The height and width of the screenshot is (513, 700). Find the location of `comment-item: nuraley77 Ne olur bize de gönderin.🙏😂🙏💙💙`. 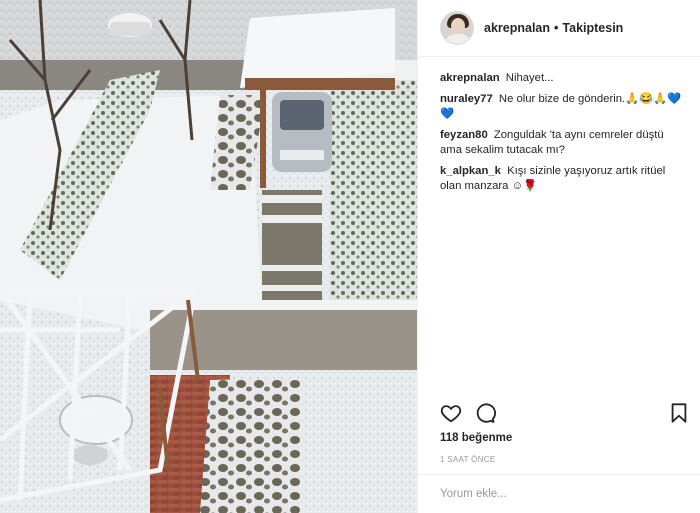

comment-item: nuraley77 Ne olur bize de gönderin.🙏😂🙏💙💙 is located at coordinates (562, 107).